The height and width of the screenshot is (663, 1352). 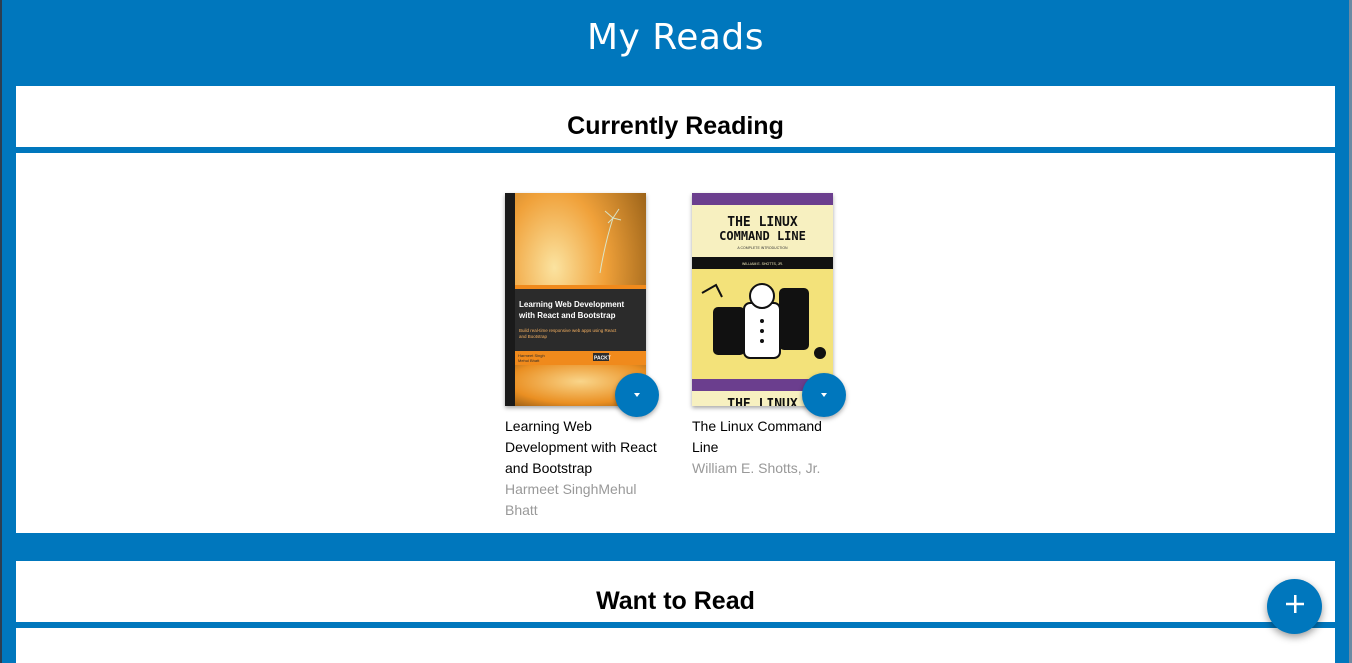 What do you see at coordinates (762, 248) in the screenshot?
I see `svg-text: A COMPLETE INTRODUCTION` at bounding box center [762, 248].